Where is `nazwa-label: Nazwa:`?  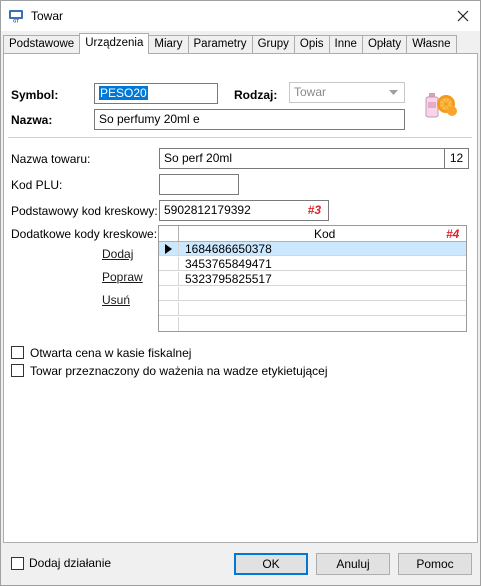
nazwa-label: Nazwa: is located at coordinates (32, 120).